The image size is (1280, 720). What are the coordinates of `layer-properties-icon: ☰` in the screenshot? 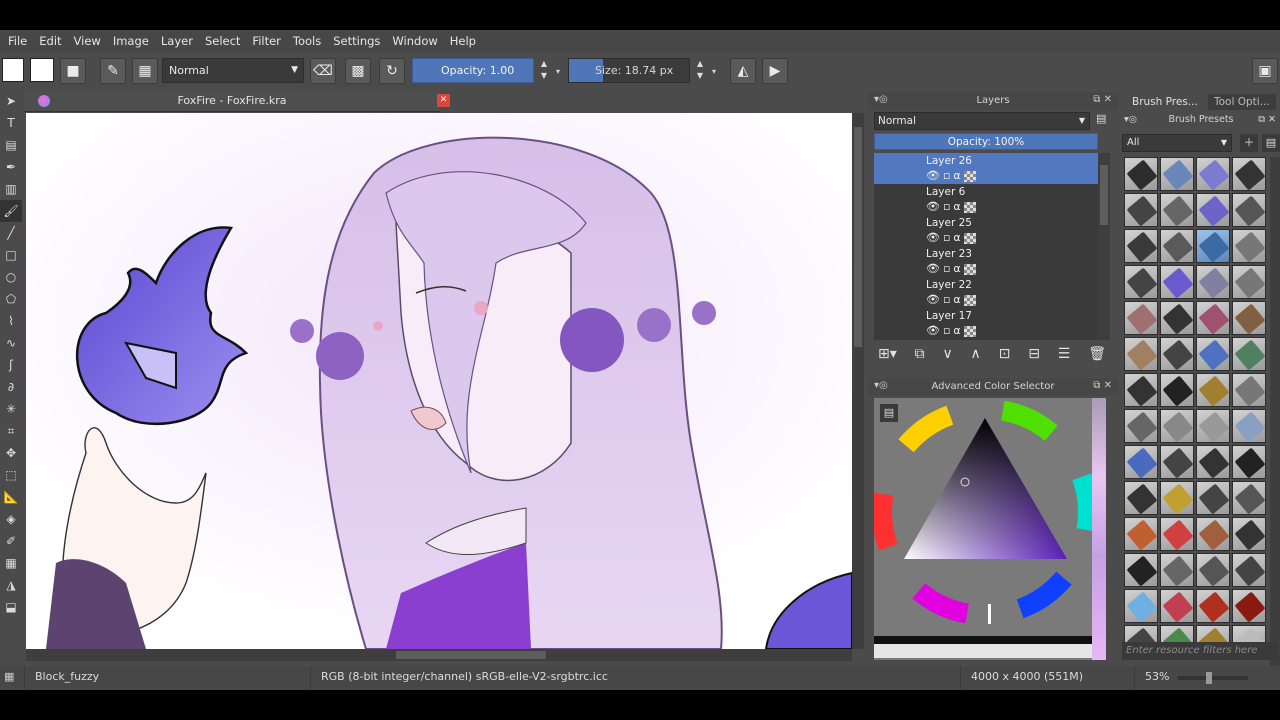 It's located at (1064, 357).